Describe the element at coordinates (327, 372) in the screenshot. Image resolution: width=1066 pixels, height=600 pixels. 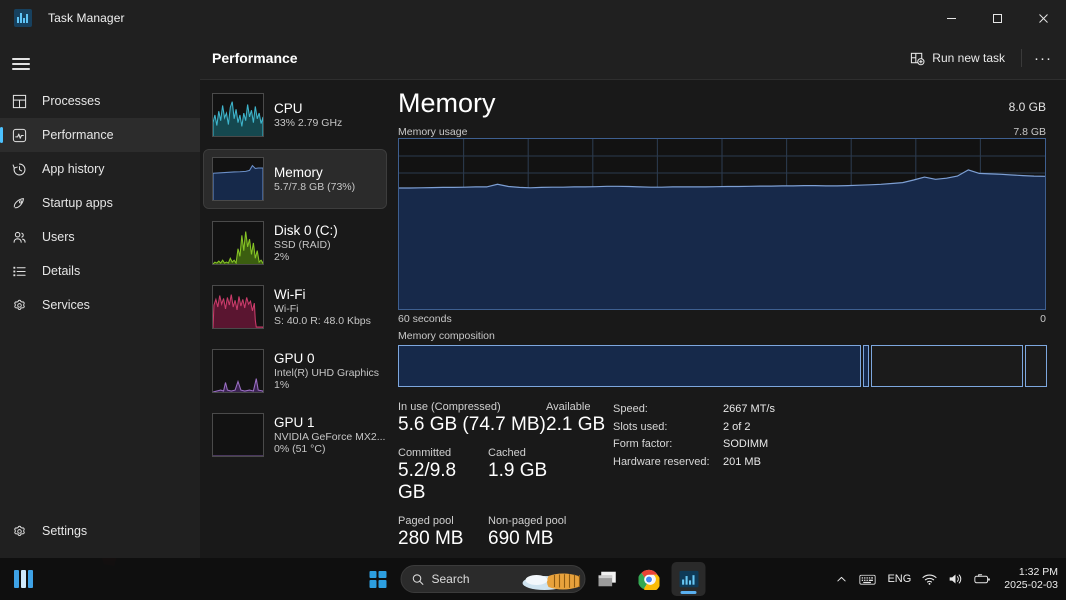
I see `resource-detail-1: Intel(R) UHD Graphics` at that location.